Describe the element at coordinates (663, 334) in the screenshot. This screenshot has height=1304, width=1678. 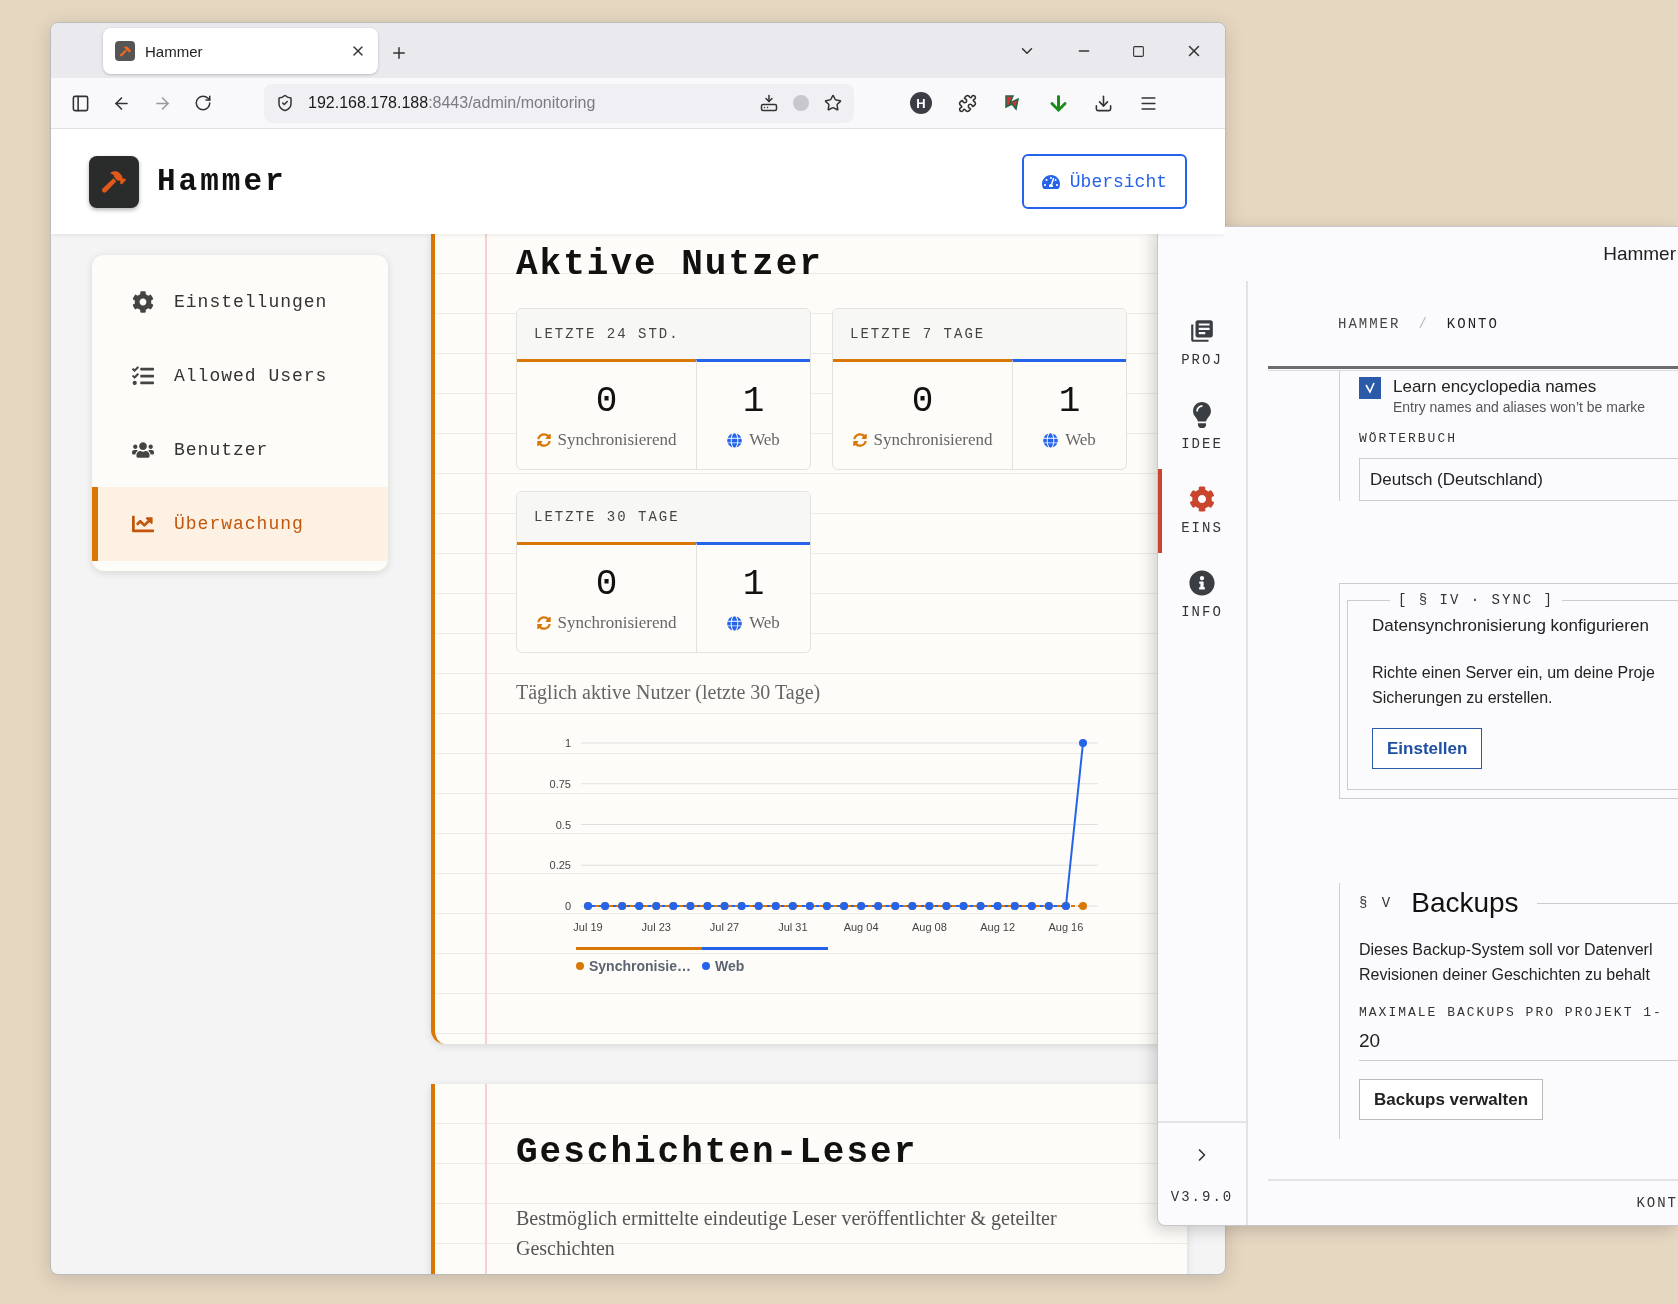
I see `stat-period: LETZTE 24 STD.` at that location.